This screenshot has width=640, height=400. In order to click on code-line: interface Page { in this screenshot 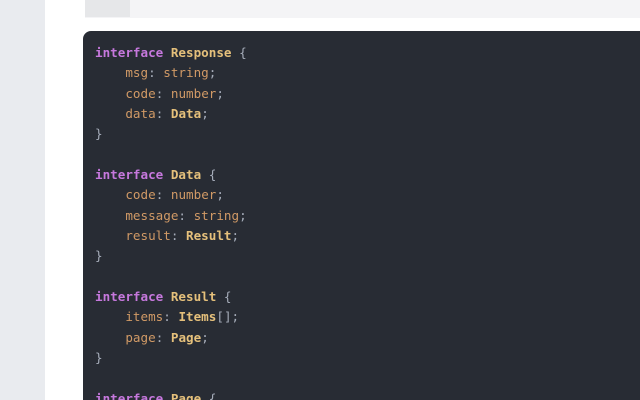, I will do `click(367, 394)`.